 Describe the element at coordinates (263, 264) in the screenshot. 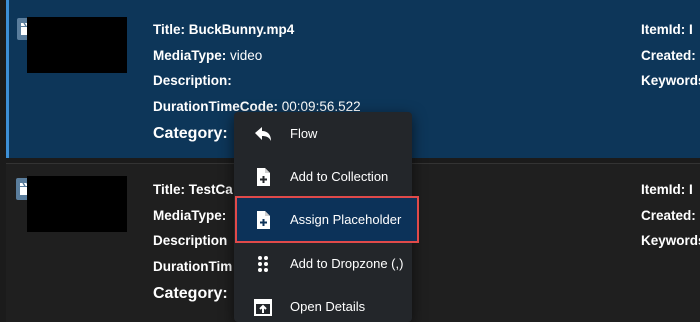

I see `drag-dots-icon` at that location.